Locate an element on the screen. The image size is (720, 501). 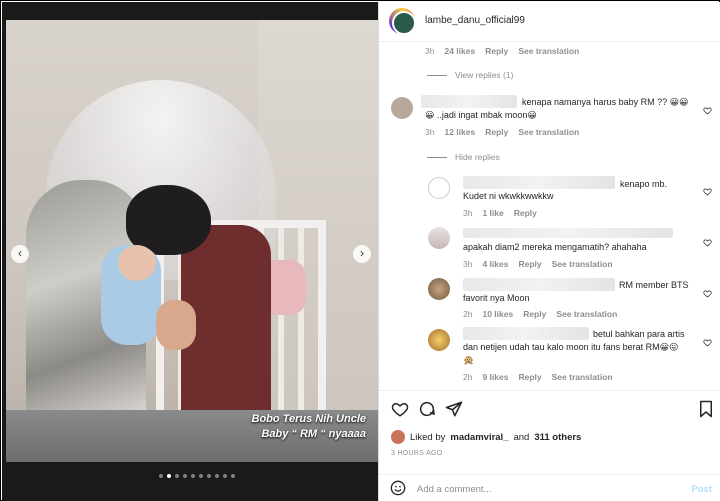
chevron-right-icon: › is located at coordinates (362, 254).